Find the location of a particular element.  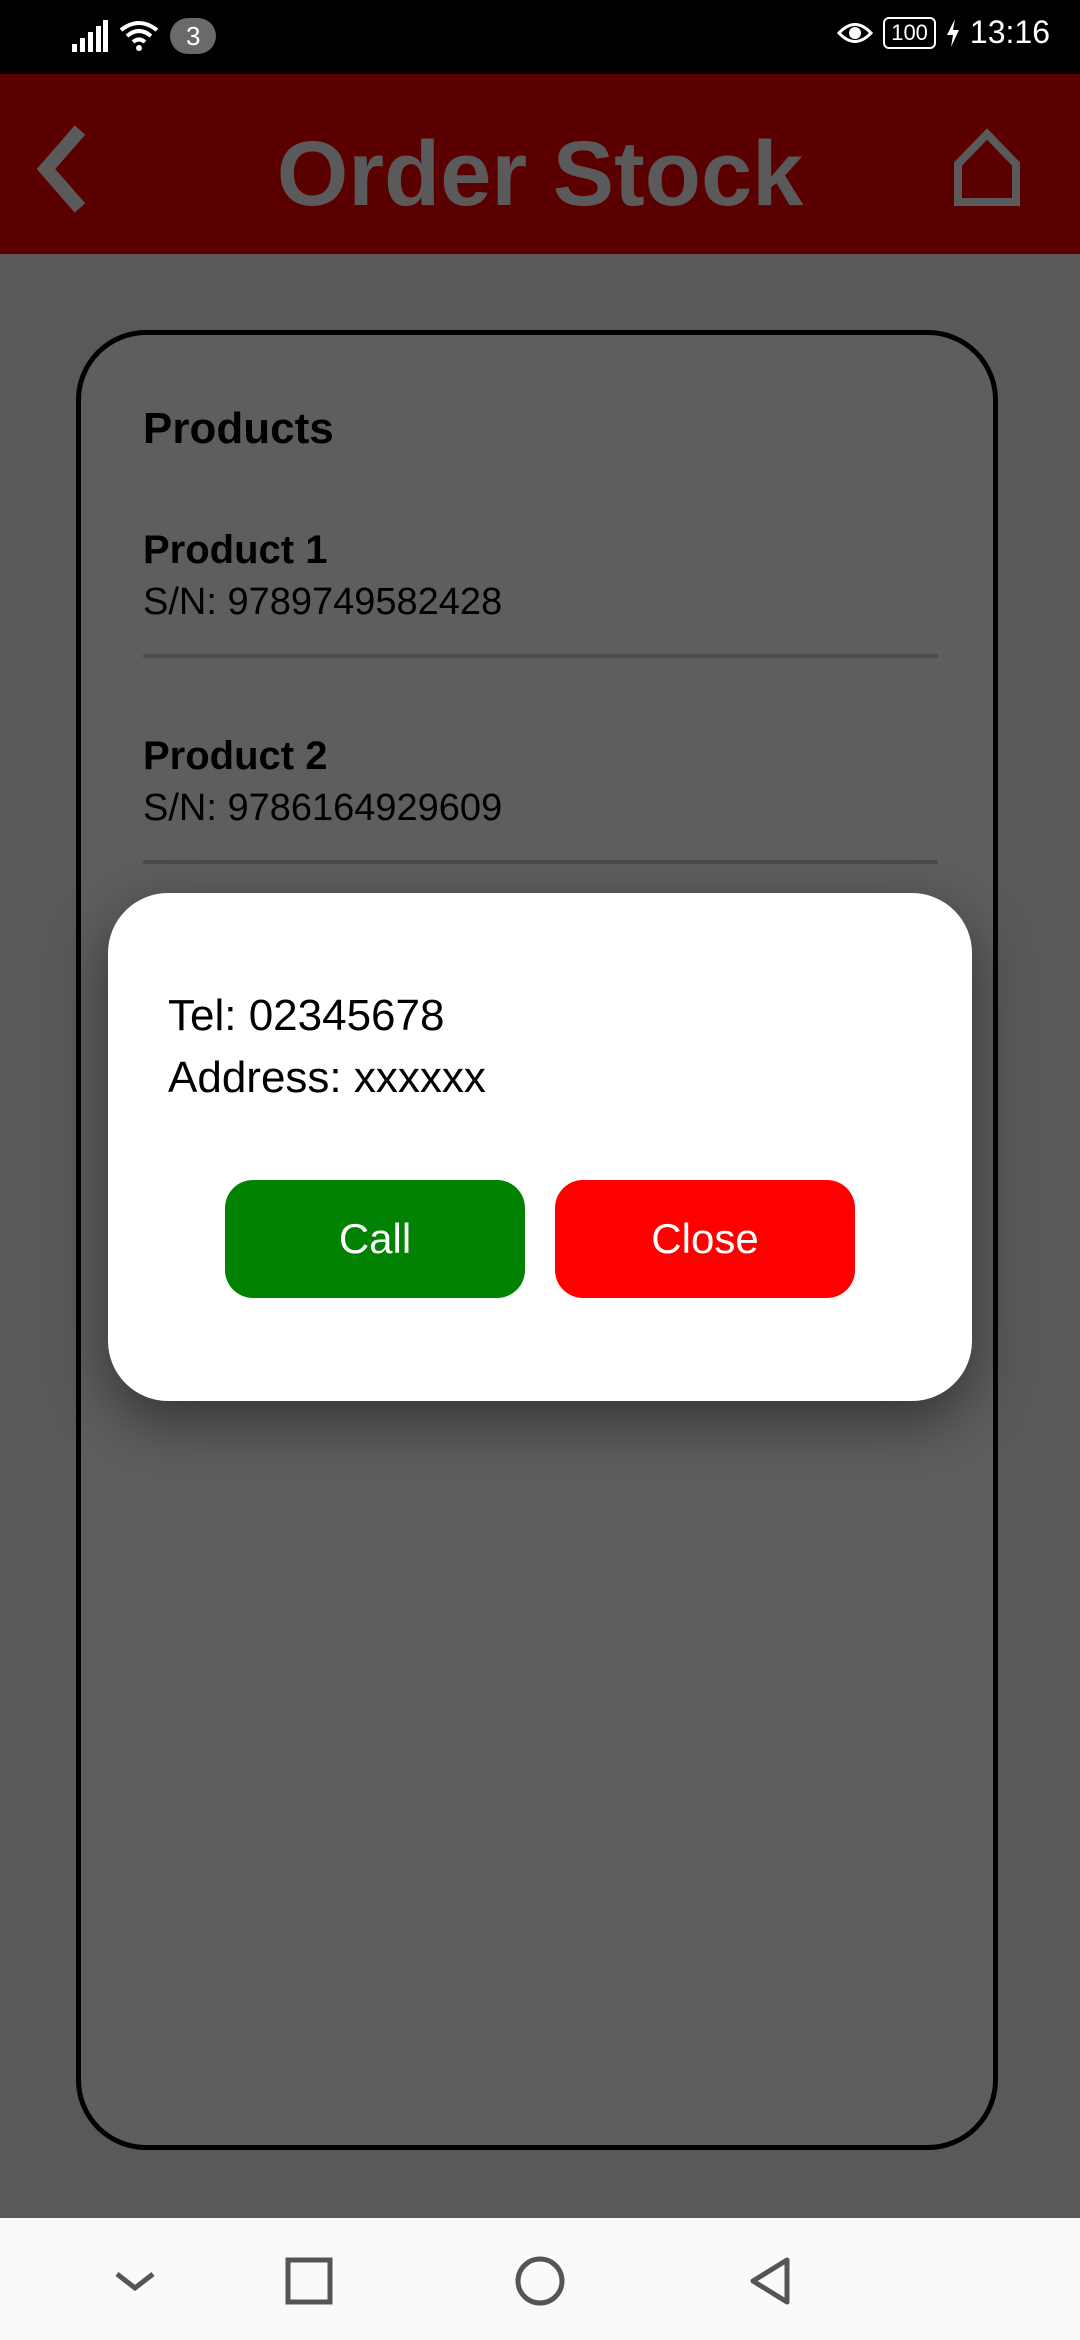

call-button: Call is located at coordinates (375, 1239).